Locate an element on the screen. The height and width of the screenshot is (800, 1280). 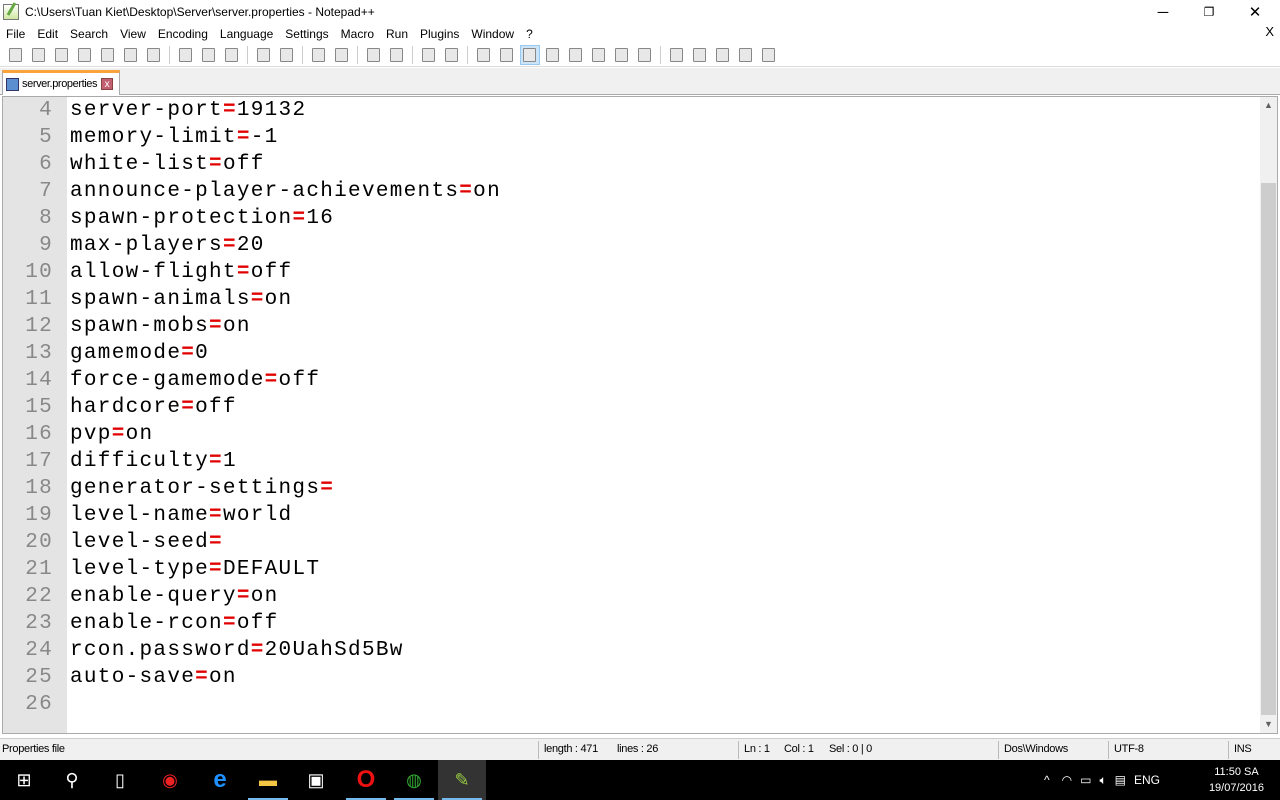
code-line: 20 level-seed= is located at coordinates (631, 542).